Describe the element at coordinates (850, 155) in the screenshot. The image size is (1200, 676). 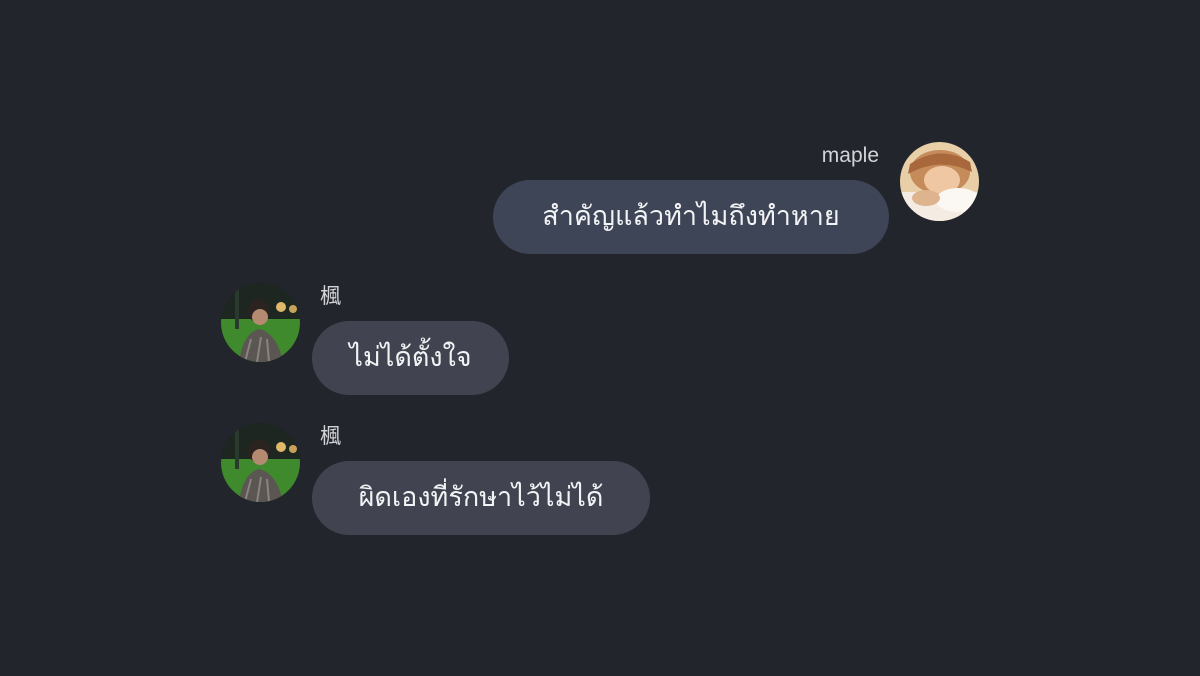
I see `sender-name-maple: maple` at that location.